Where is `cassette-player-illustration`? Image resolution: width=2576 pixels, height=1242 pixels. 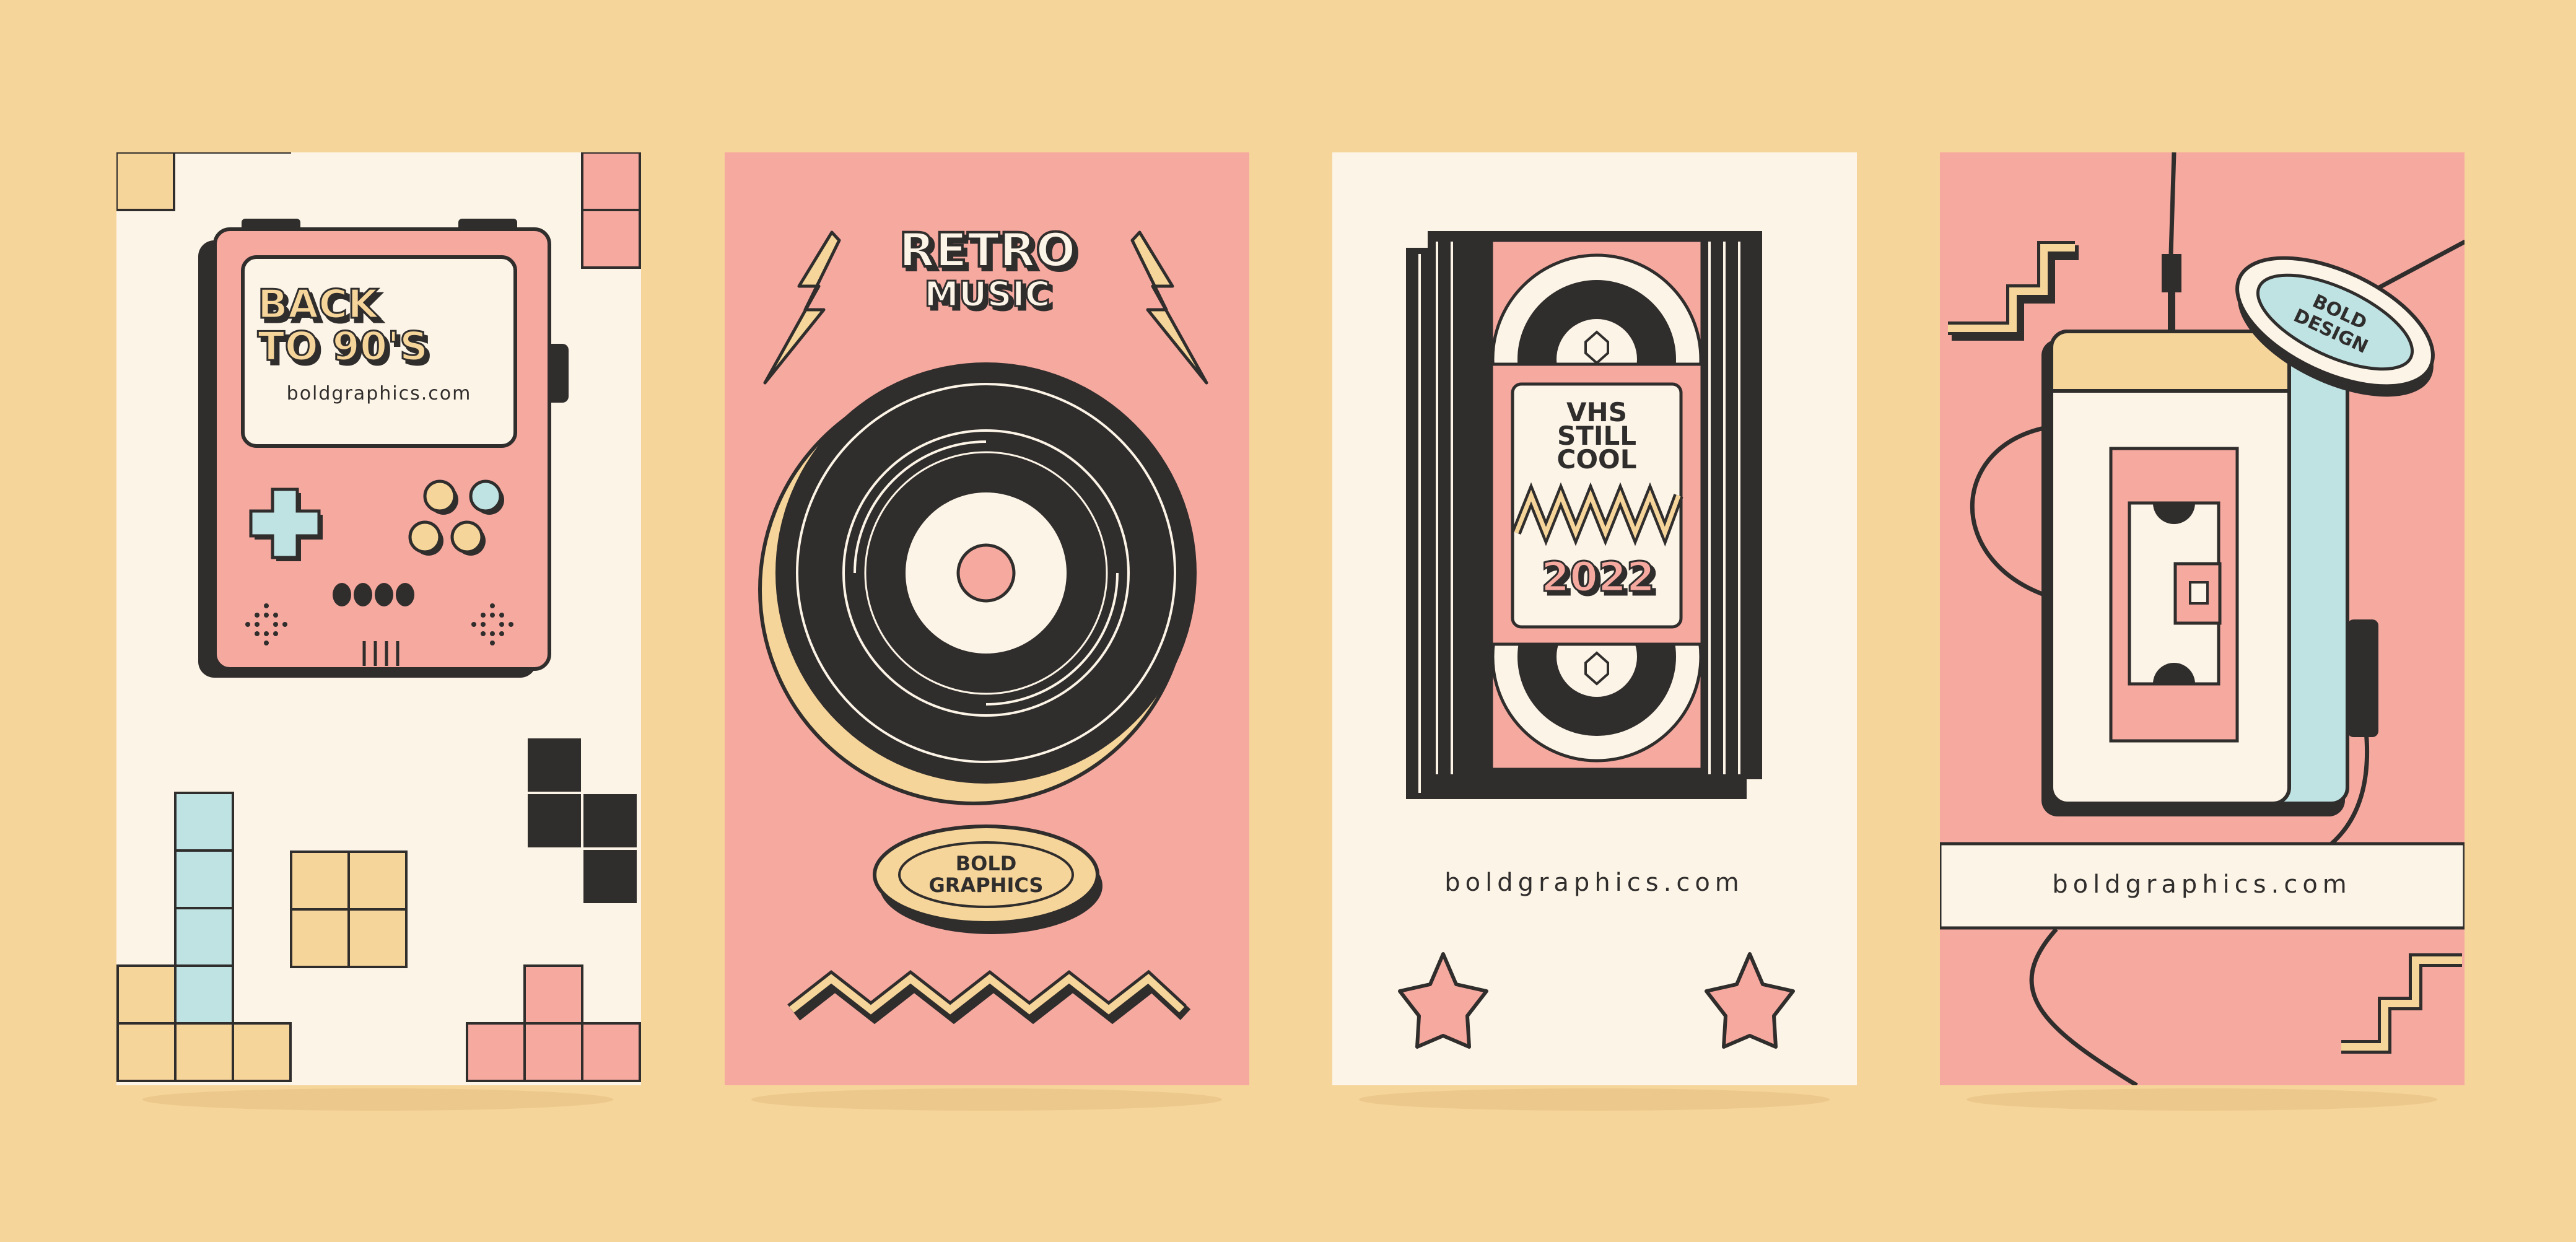
cassette-player-illustration is located at coordinates (2209, 573).